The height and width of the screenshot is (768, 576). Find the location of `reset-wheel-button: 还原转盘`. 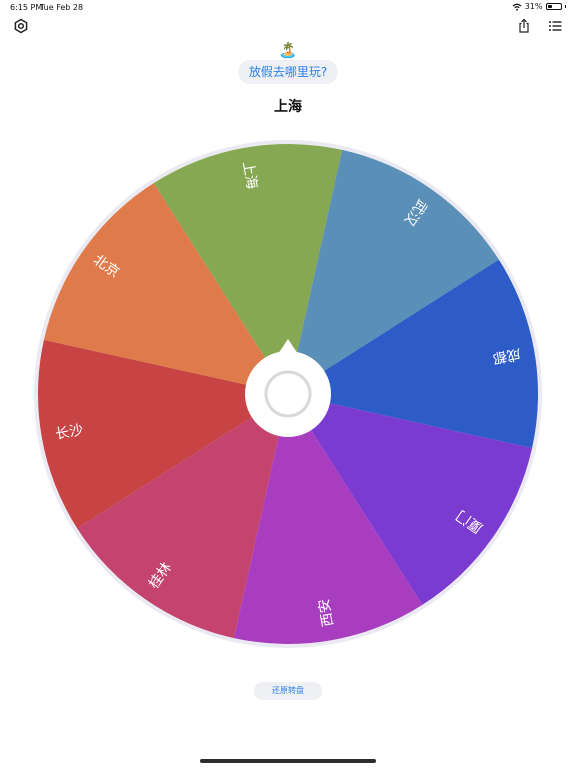

reset-wheel-button: 还原转盘 is located at coordinates (288, 691).